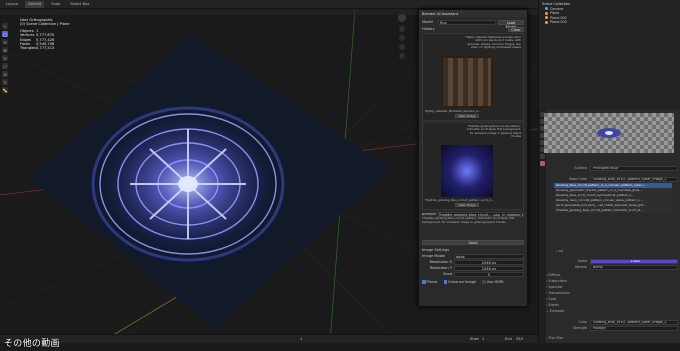  Describe the element at coordinates (35, 4) in the screenshot. I see `default-menu: Default` at that location.